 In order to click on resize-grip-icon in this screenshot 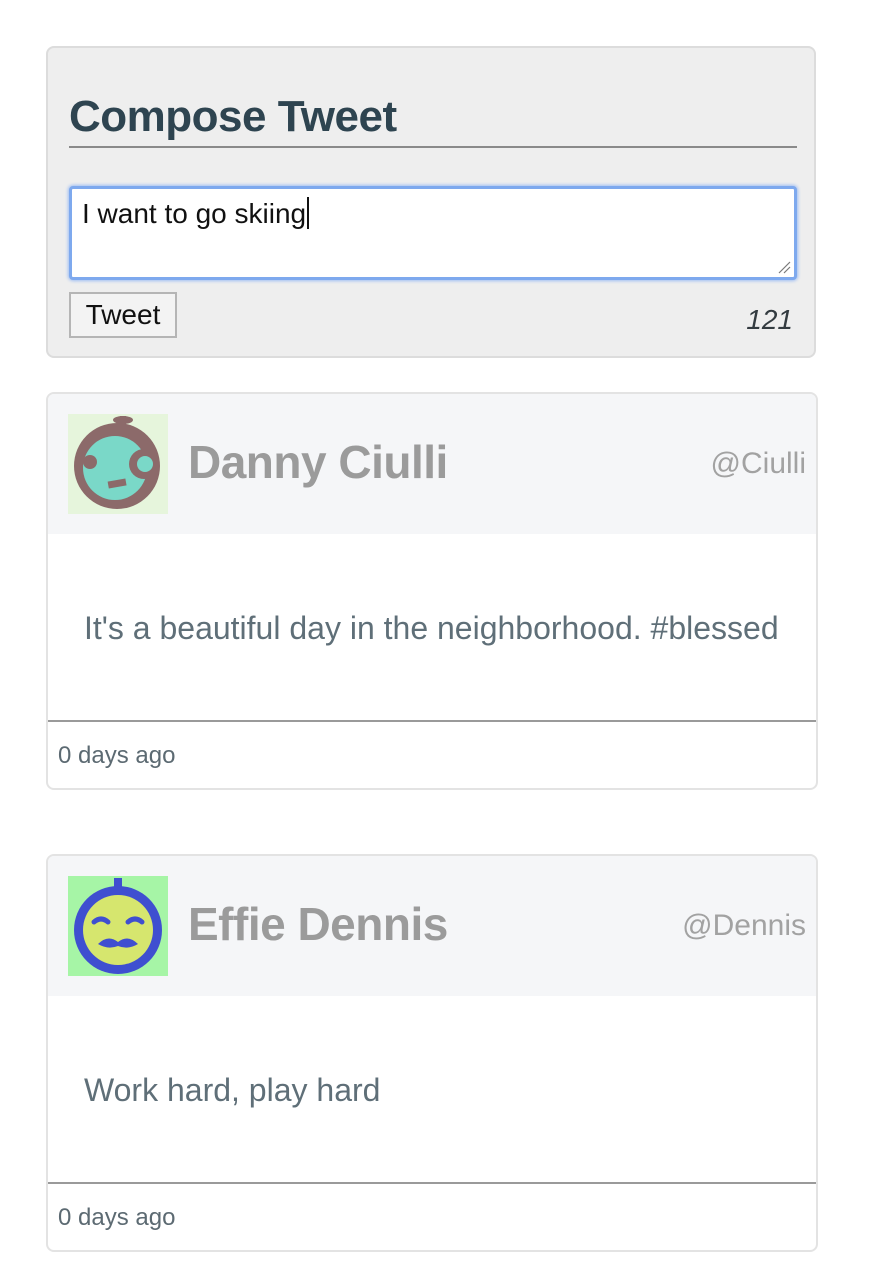, I will do `click(784, 267)`.